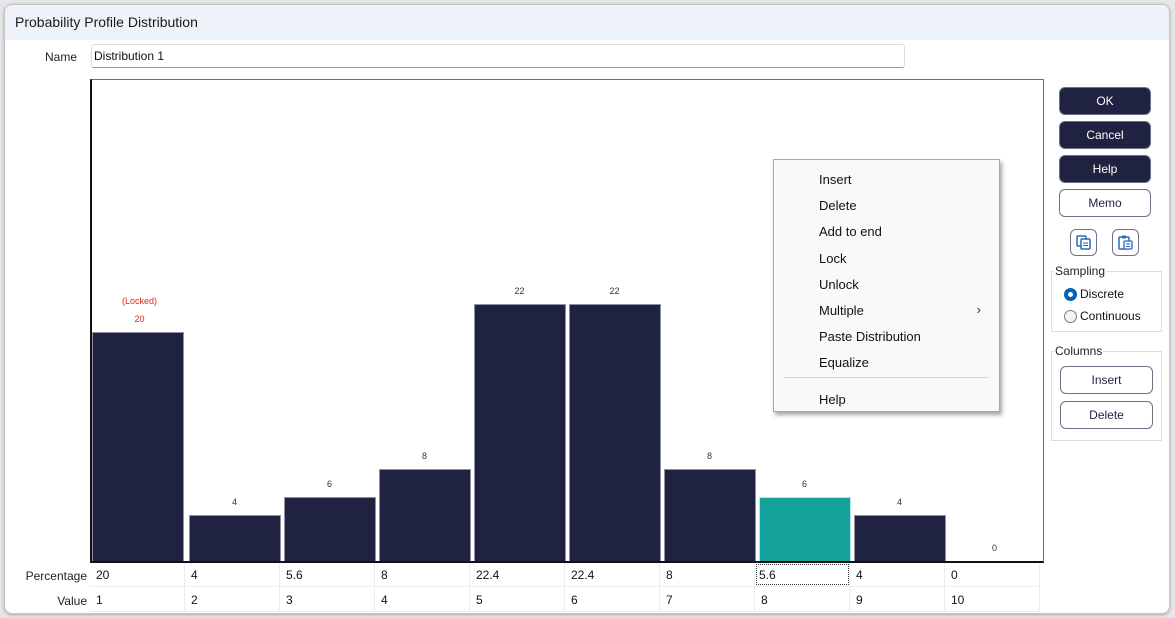 The width and height of the screenshot is (1175, 618). I want to click on sampling-option-continuous: Continuous, so click(1102, 316).